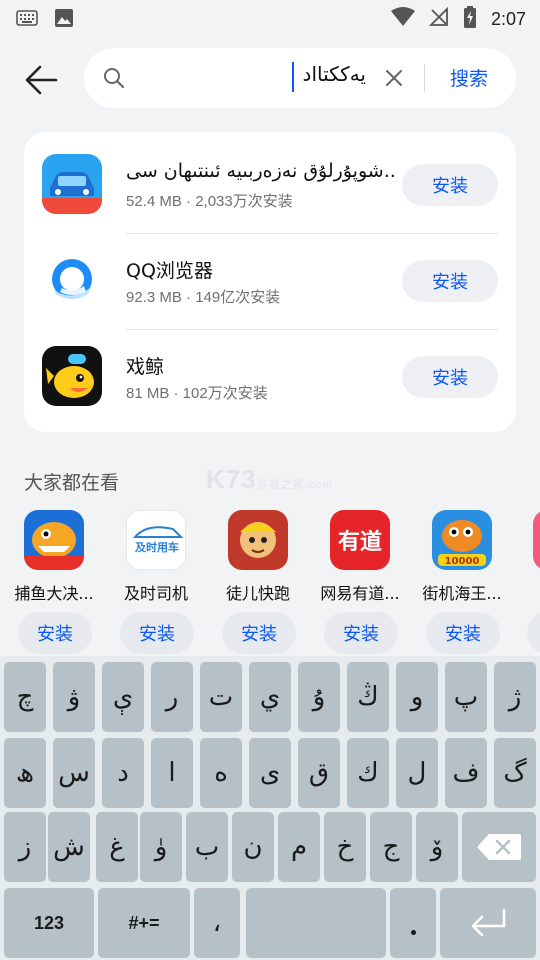 The width and height of the screenshot is (540, 960). Describe the element at coordinates (157, 547) in the screenshot. I see `svg-text: 及时用车` at that location.